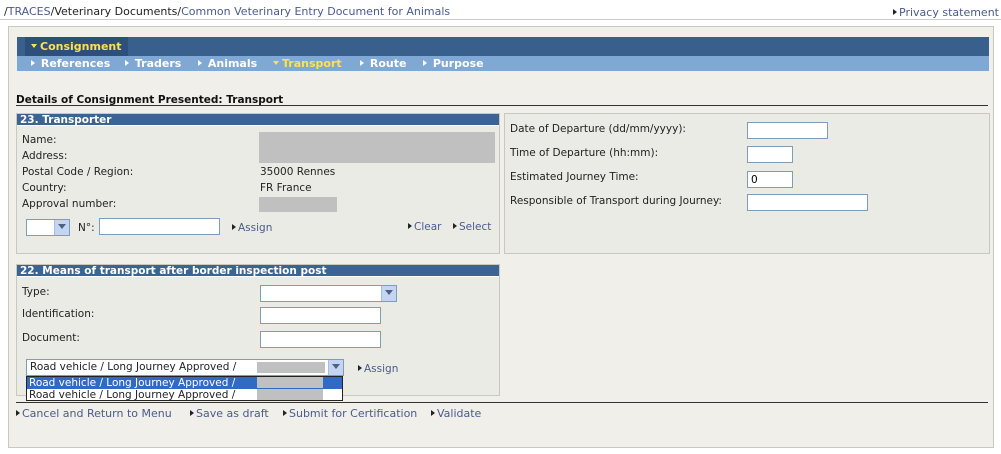  Describe the element at coordinates (787, 130) in the screenshot. I see `departure-date-input` at that location.